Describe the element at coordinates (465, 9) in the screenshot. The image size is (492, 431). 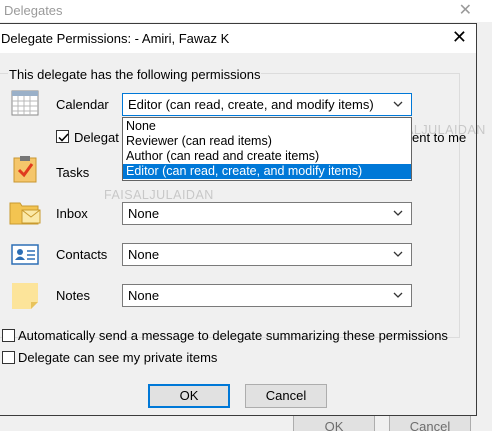
I see `delegates-close-icon: ✕` at that location.